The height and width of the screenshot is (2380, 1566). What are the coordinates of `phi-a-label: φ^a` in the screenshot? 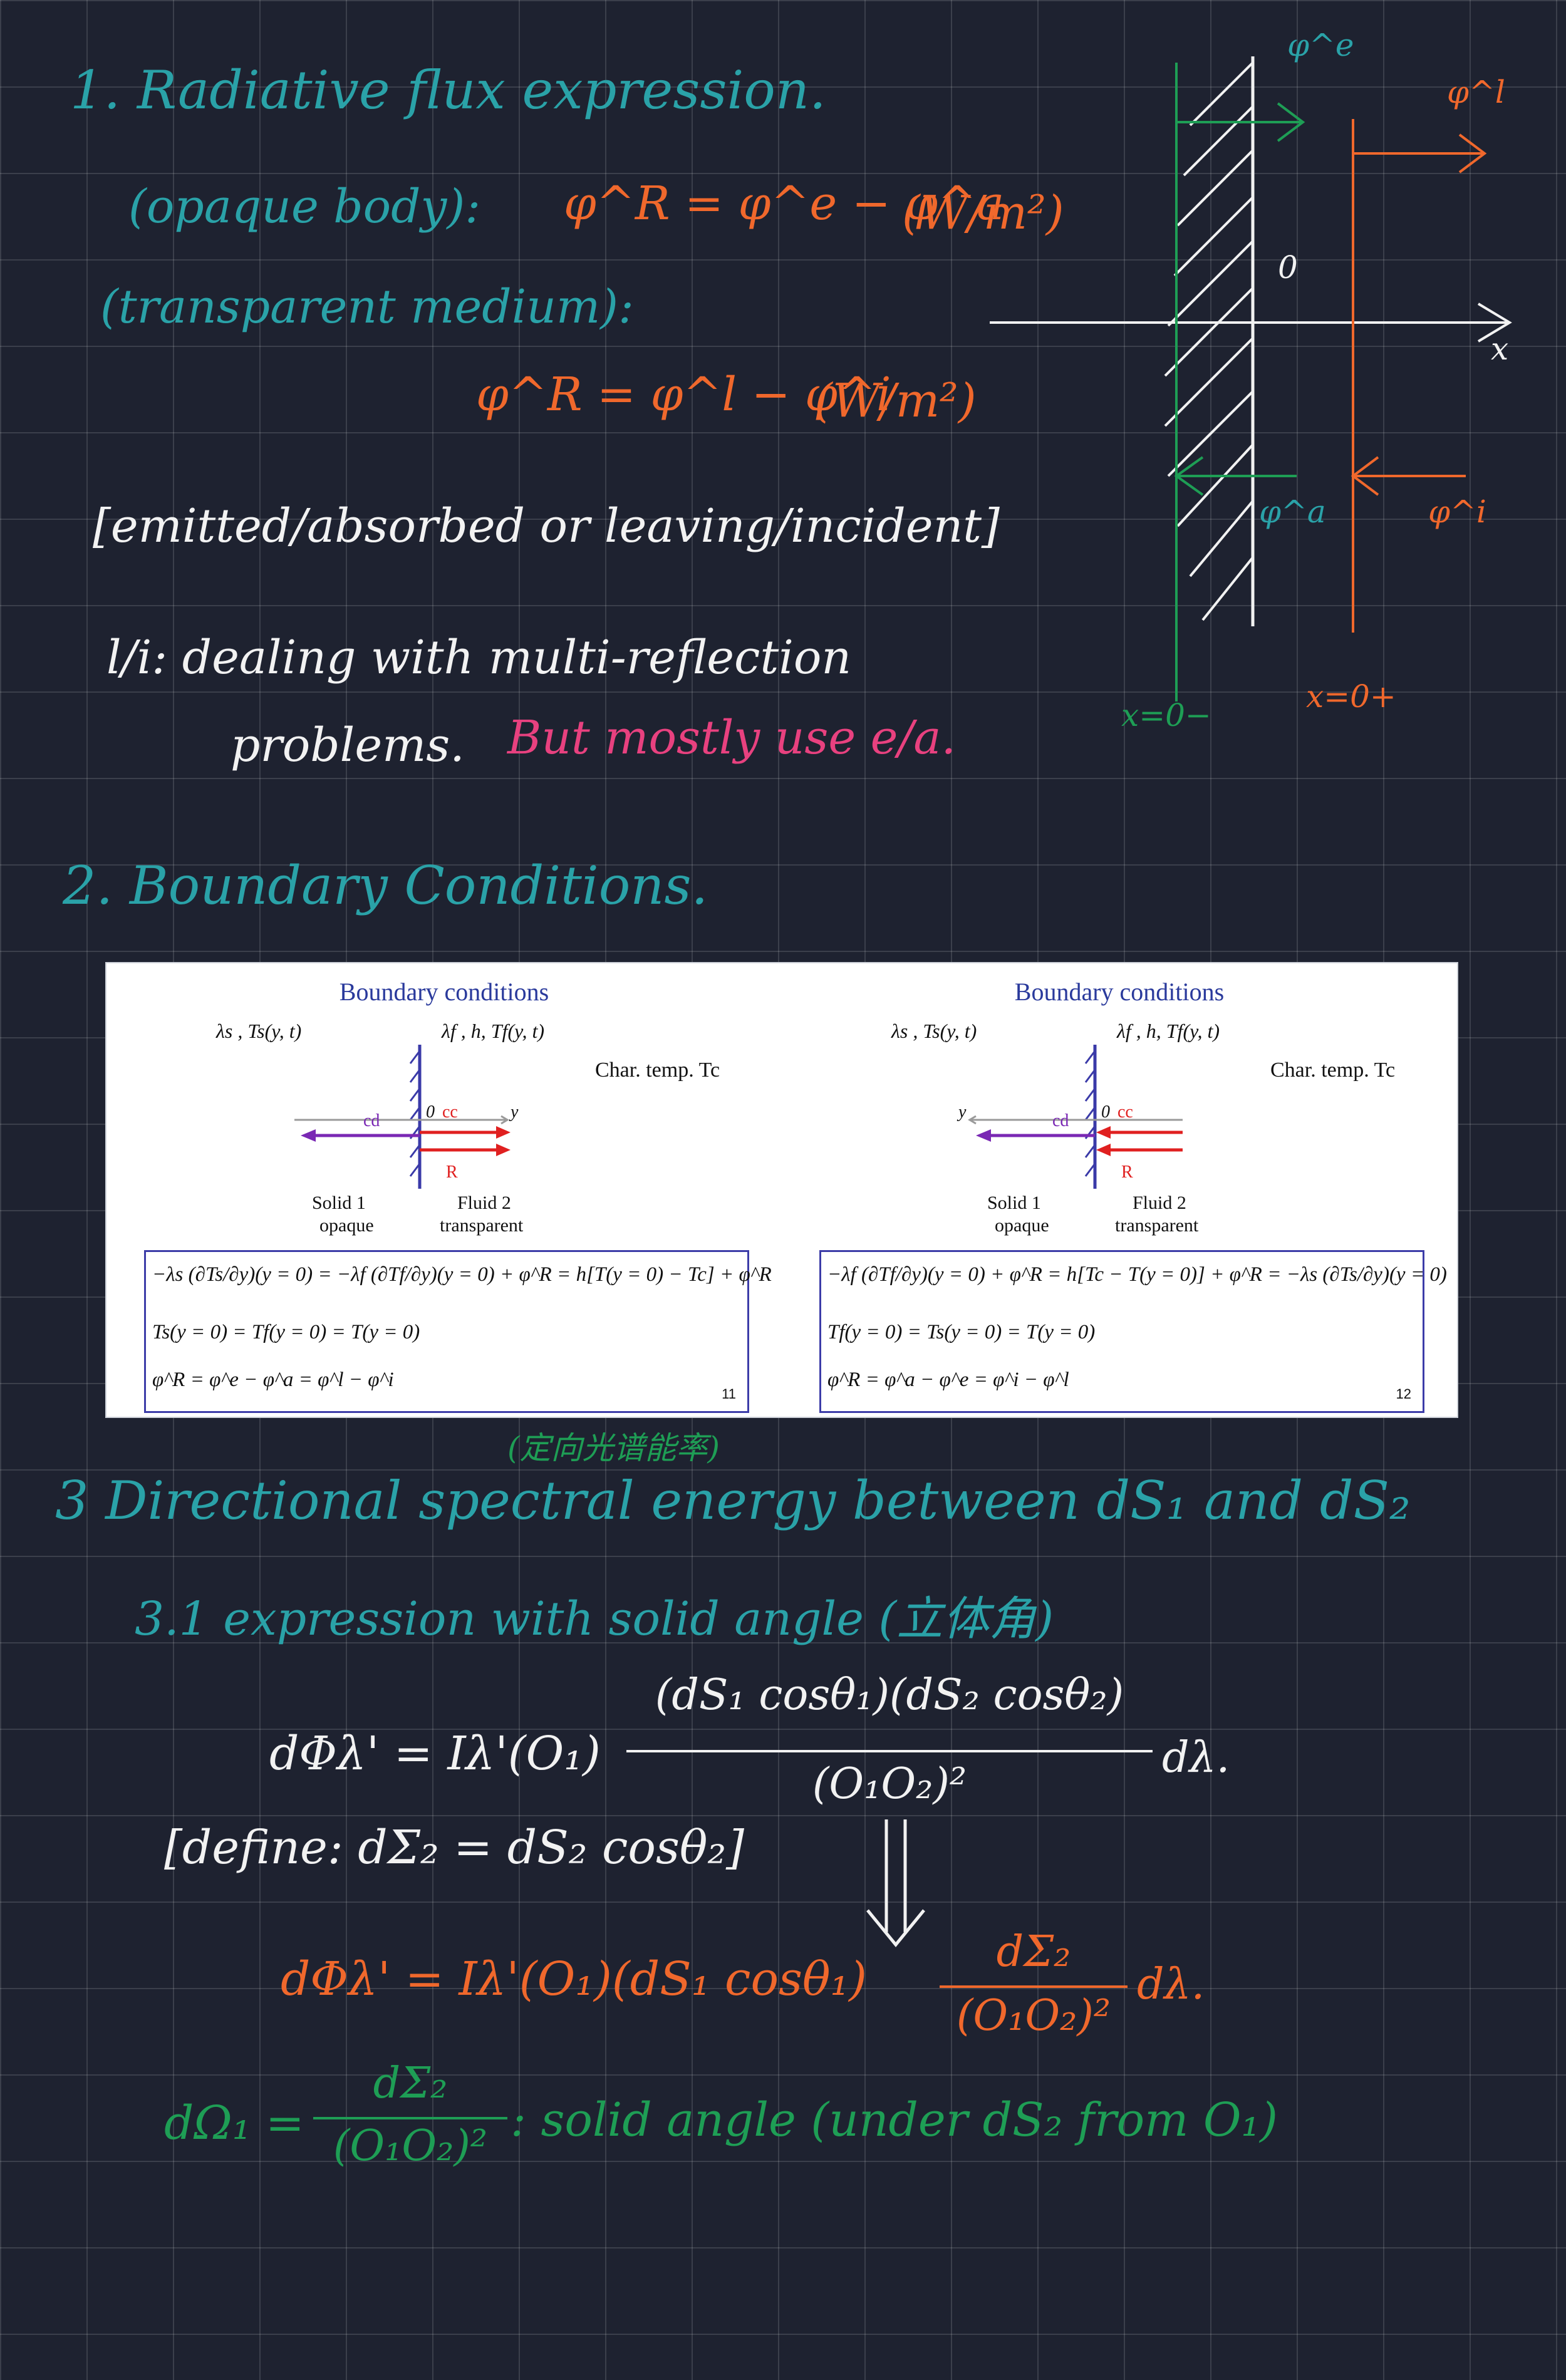 It's located at (1292, 512).